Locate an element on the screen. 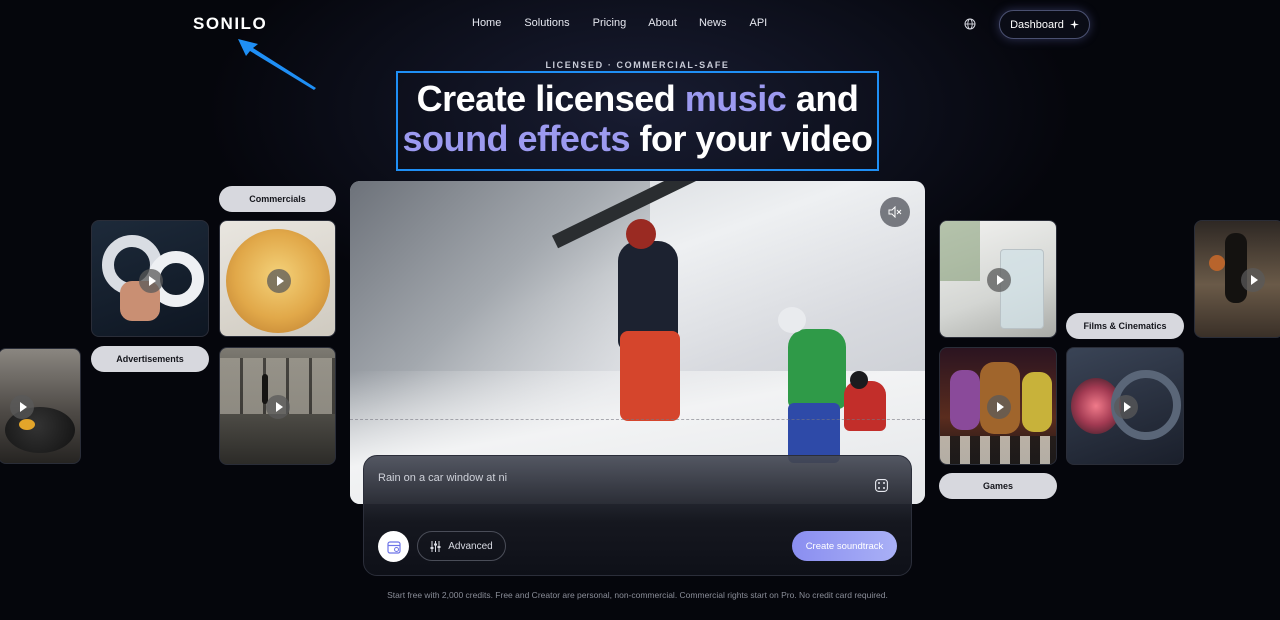 Image resolution: width=1280 pixels, height=620 pixels. create-soundtrack-button: Create soundtrack is located at coordinates (844, 546).